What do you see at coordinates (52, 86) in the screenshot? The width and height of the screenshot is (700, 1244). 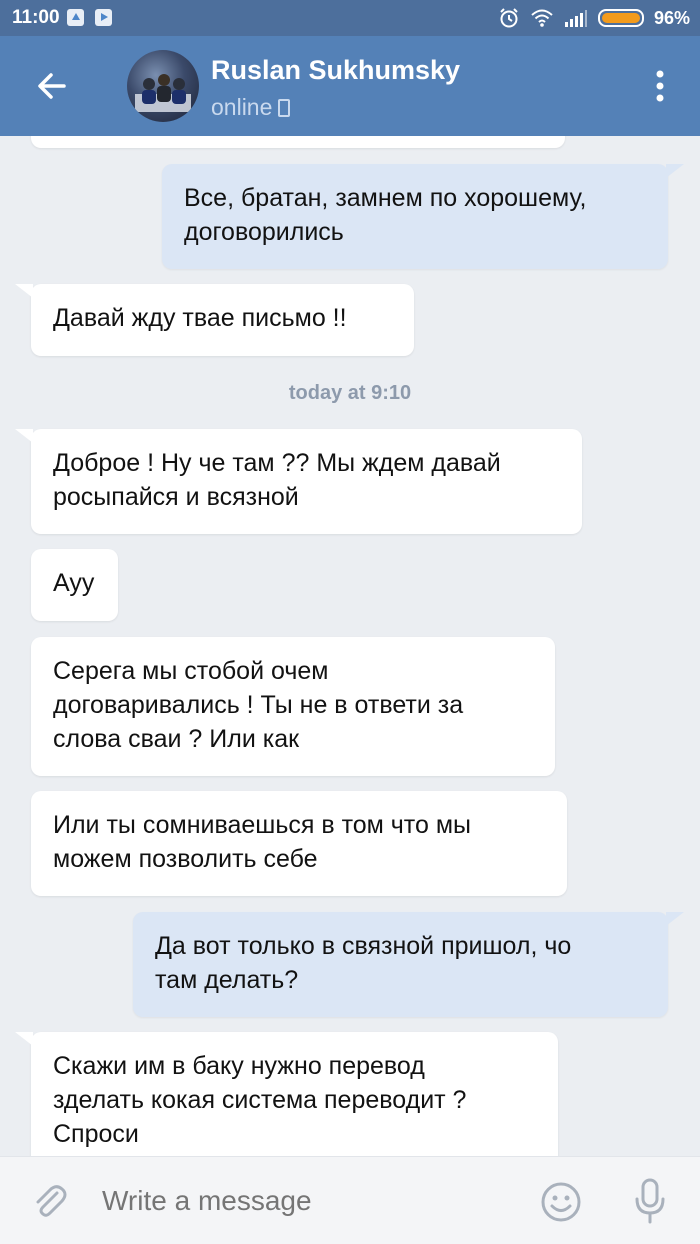 I see `back-arrow-icon` at bounding box center [52, 86].